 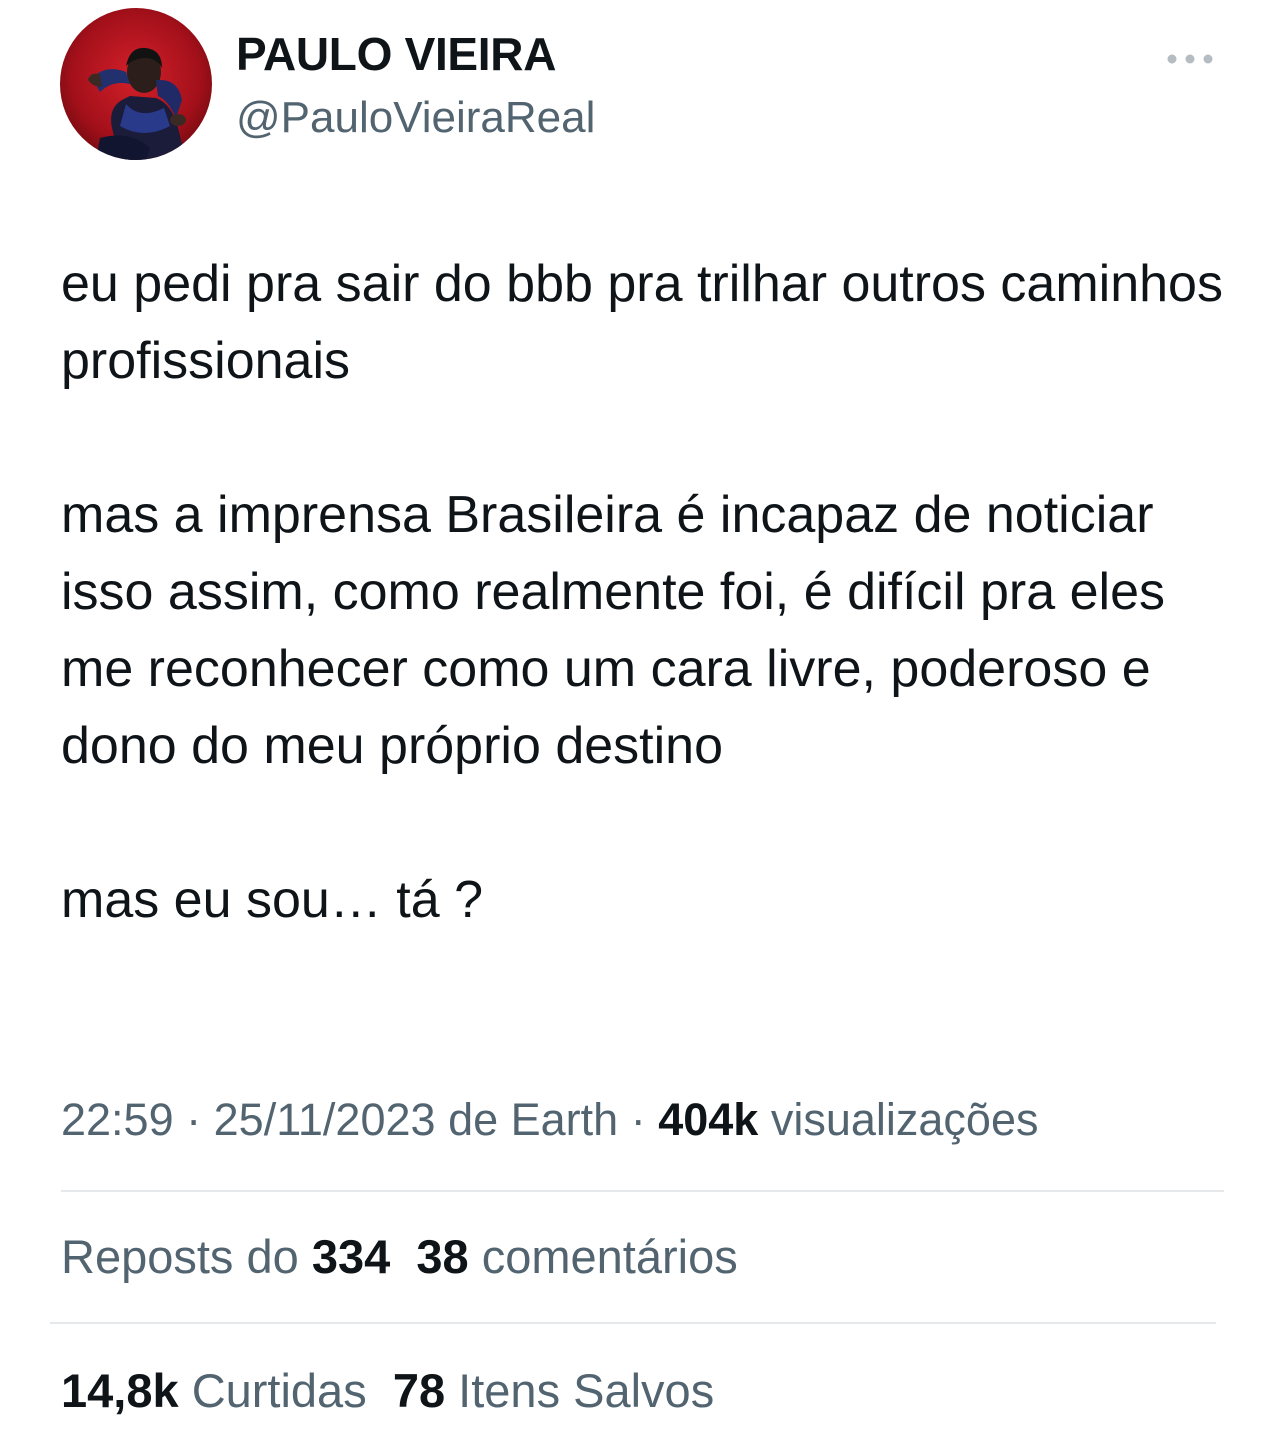 I want to click on likes-label: Curtidas, so click(x=279, y=1390).